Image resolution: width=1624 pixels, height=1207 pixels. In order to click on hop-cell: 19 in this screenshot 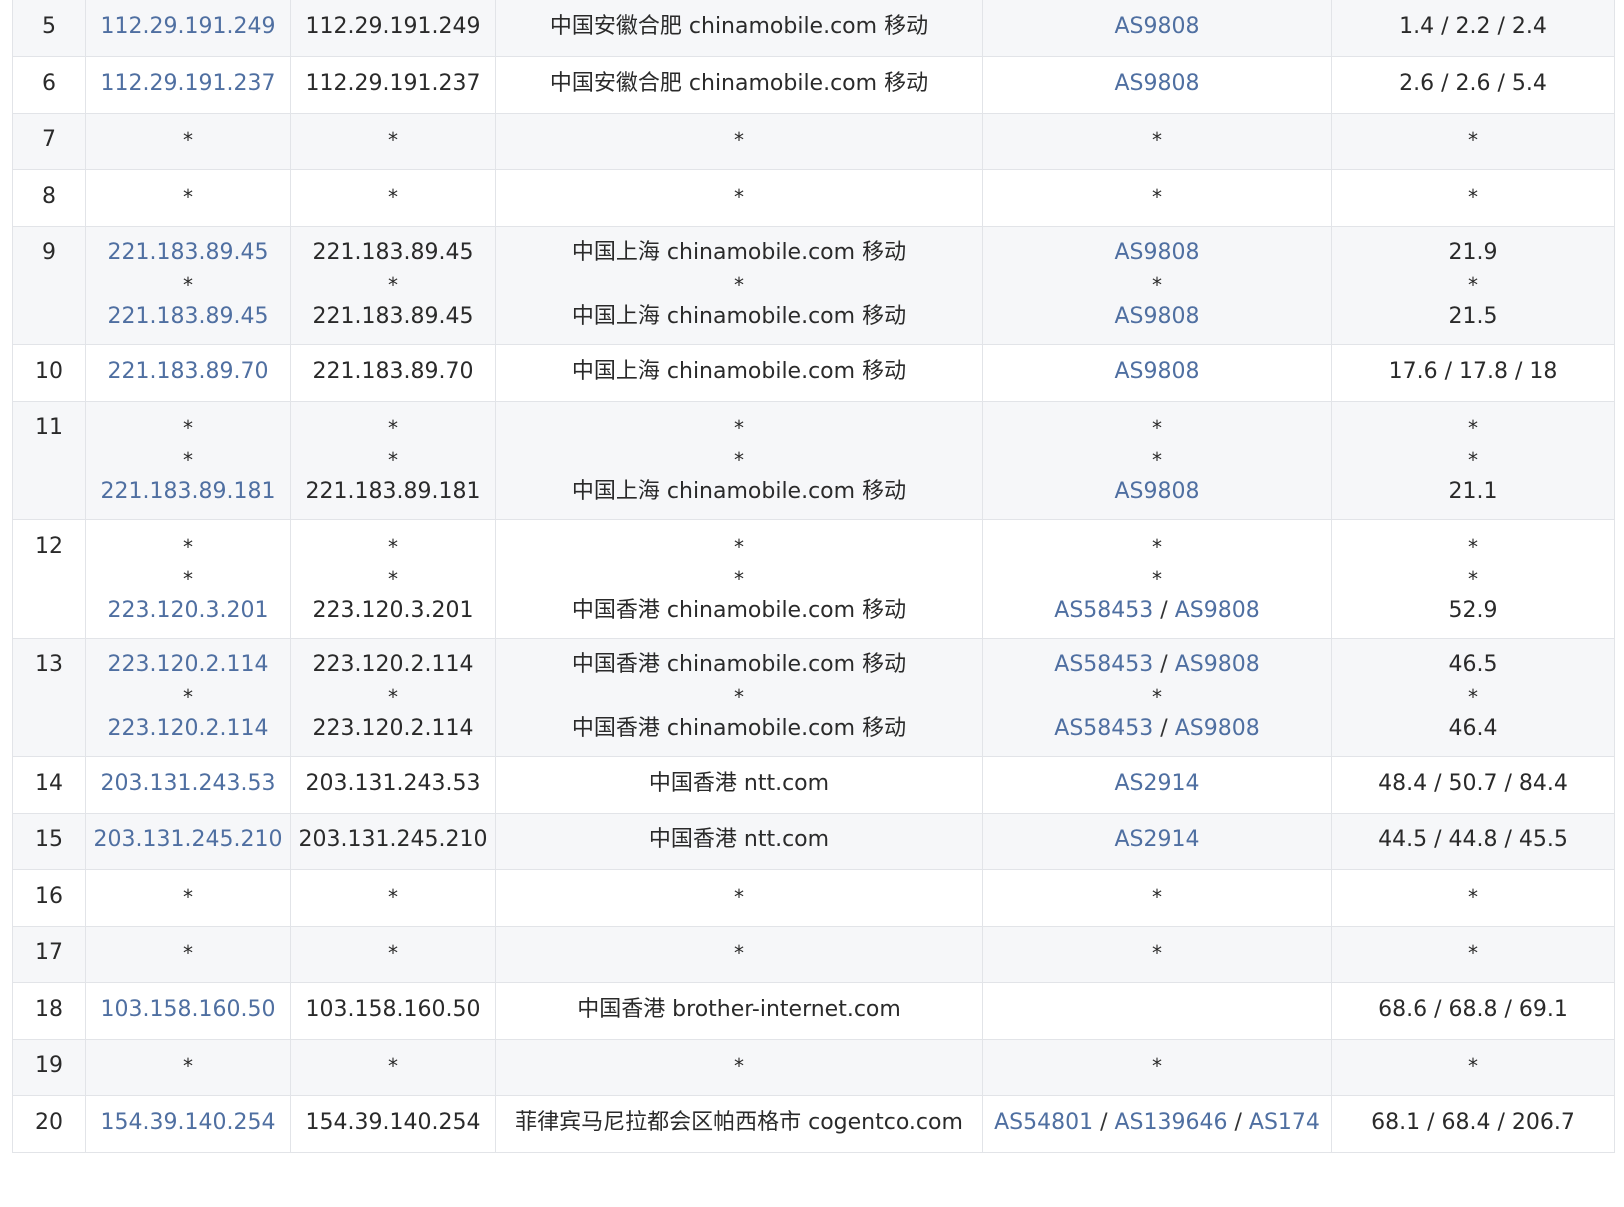, I will do `click(49, 1067)`.